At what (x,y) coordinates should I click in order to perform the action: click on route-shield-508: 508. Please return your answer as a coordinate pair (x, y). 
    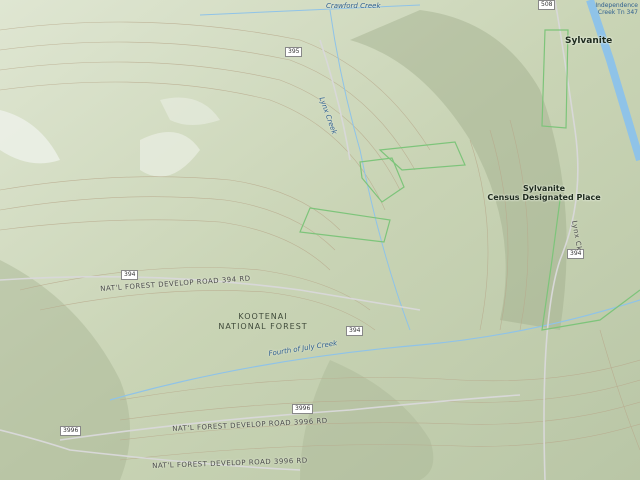
    Looking at the image, I should click on (547, 5).